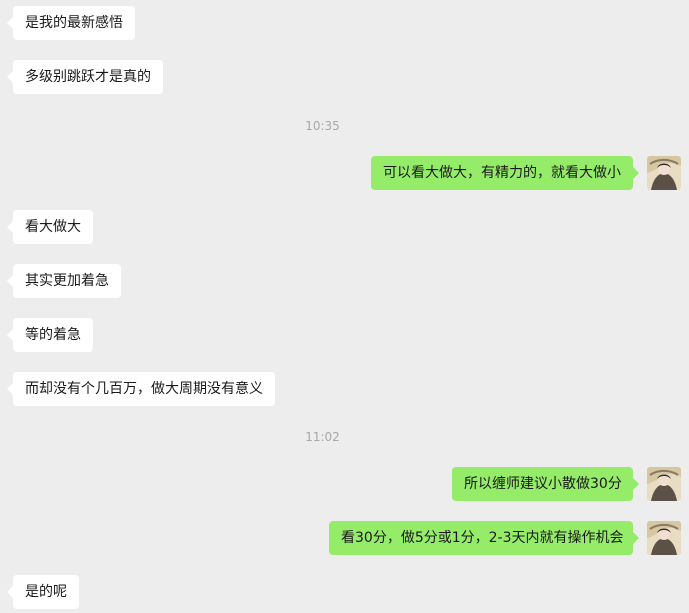 Image resolution: width=689 pixels, height=613 pixels. I want to click on message-text: 等的着急, so click(53, 335).